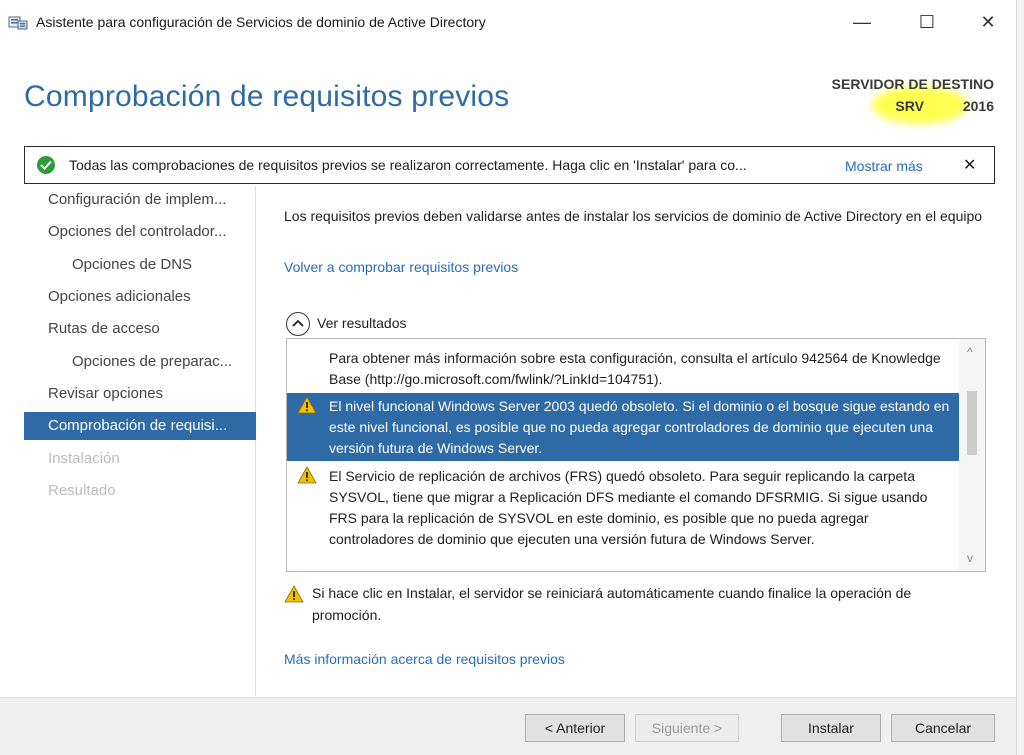 This screenshot has height=755, width=1024. Describe the element at coordinates (988, 22) in the screenshot. I see `close-window-button: ✕` at that location.